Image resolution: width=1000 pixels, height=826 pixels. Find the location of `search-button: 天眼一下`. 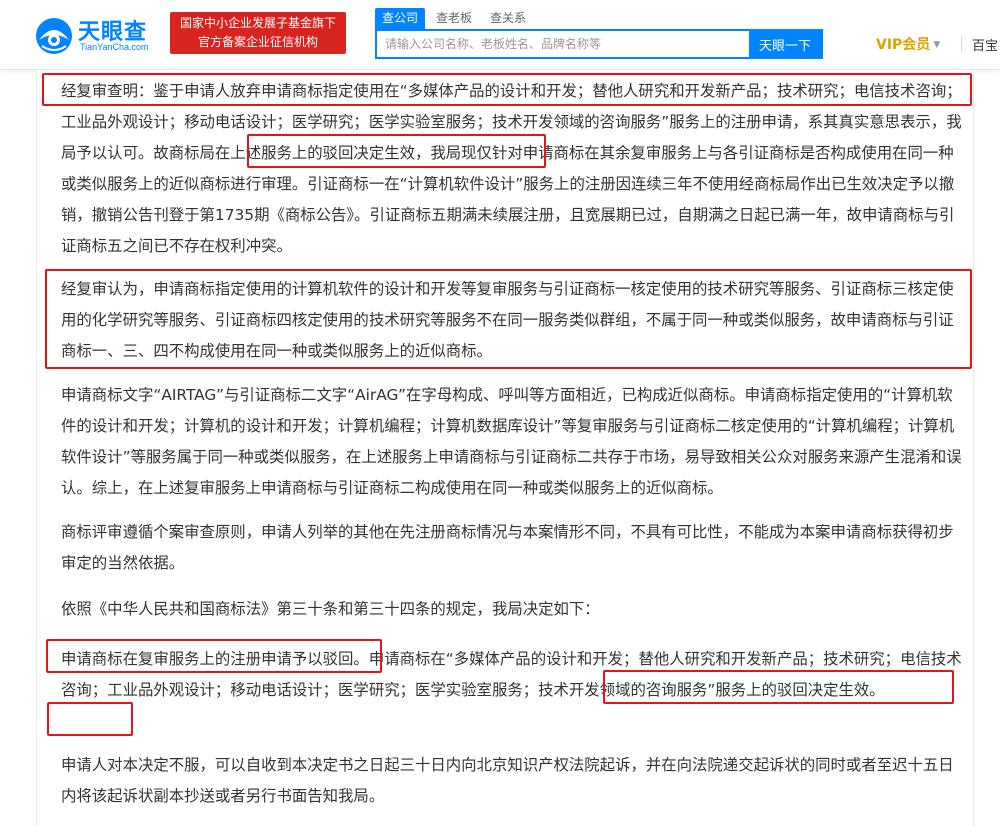

search-button: 天眼一下 is located at coordinates (785, 44).